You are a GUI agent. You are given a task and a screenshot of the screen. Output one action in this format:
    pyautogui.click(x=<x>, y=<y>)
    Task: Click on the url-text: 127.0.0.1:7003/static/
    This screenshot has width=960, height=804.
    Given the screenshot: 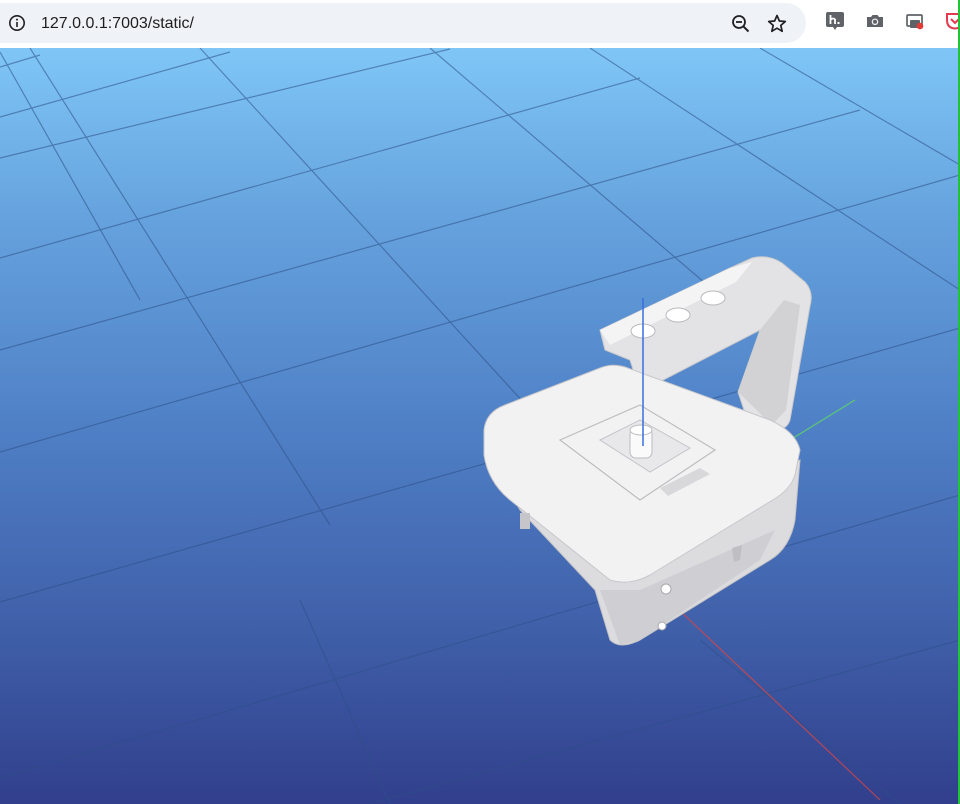 What is the action you would take?
    pyautogui.click(x=117, y=24)
    